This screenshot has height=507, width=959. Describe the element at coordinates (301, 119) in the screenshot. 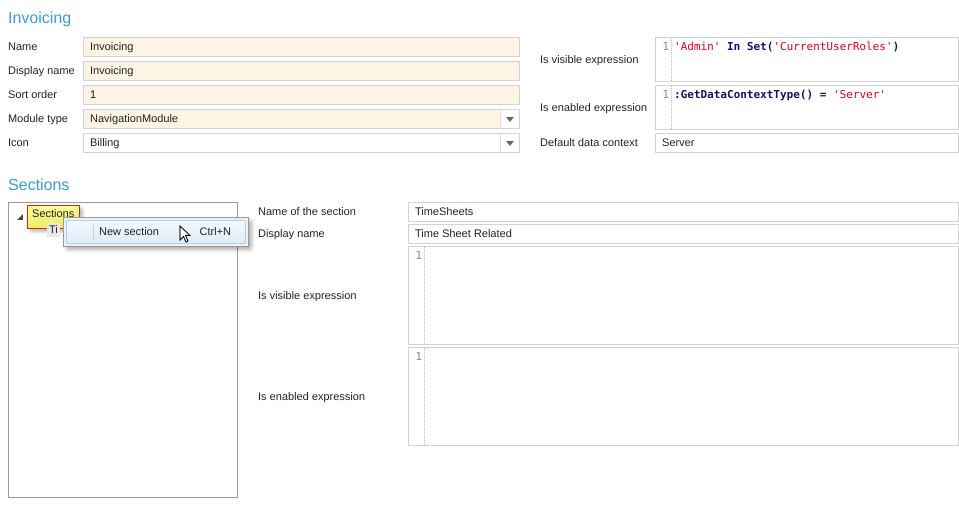

I see `dropdown-field: NavigationModule` at that location.